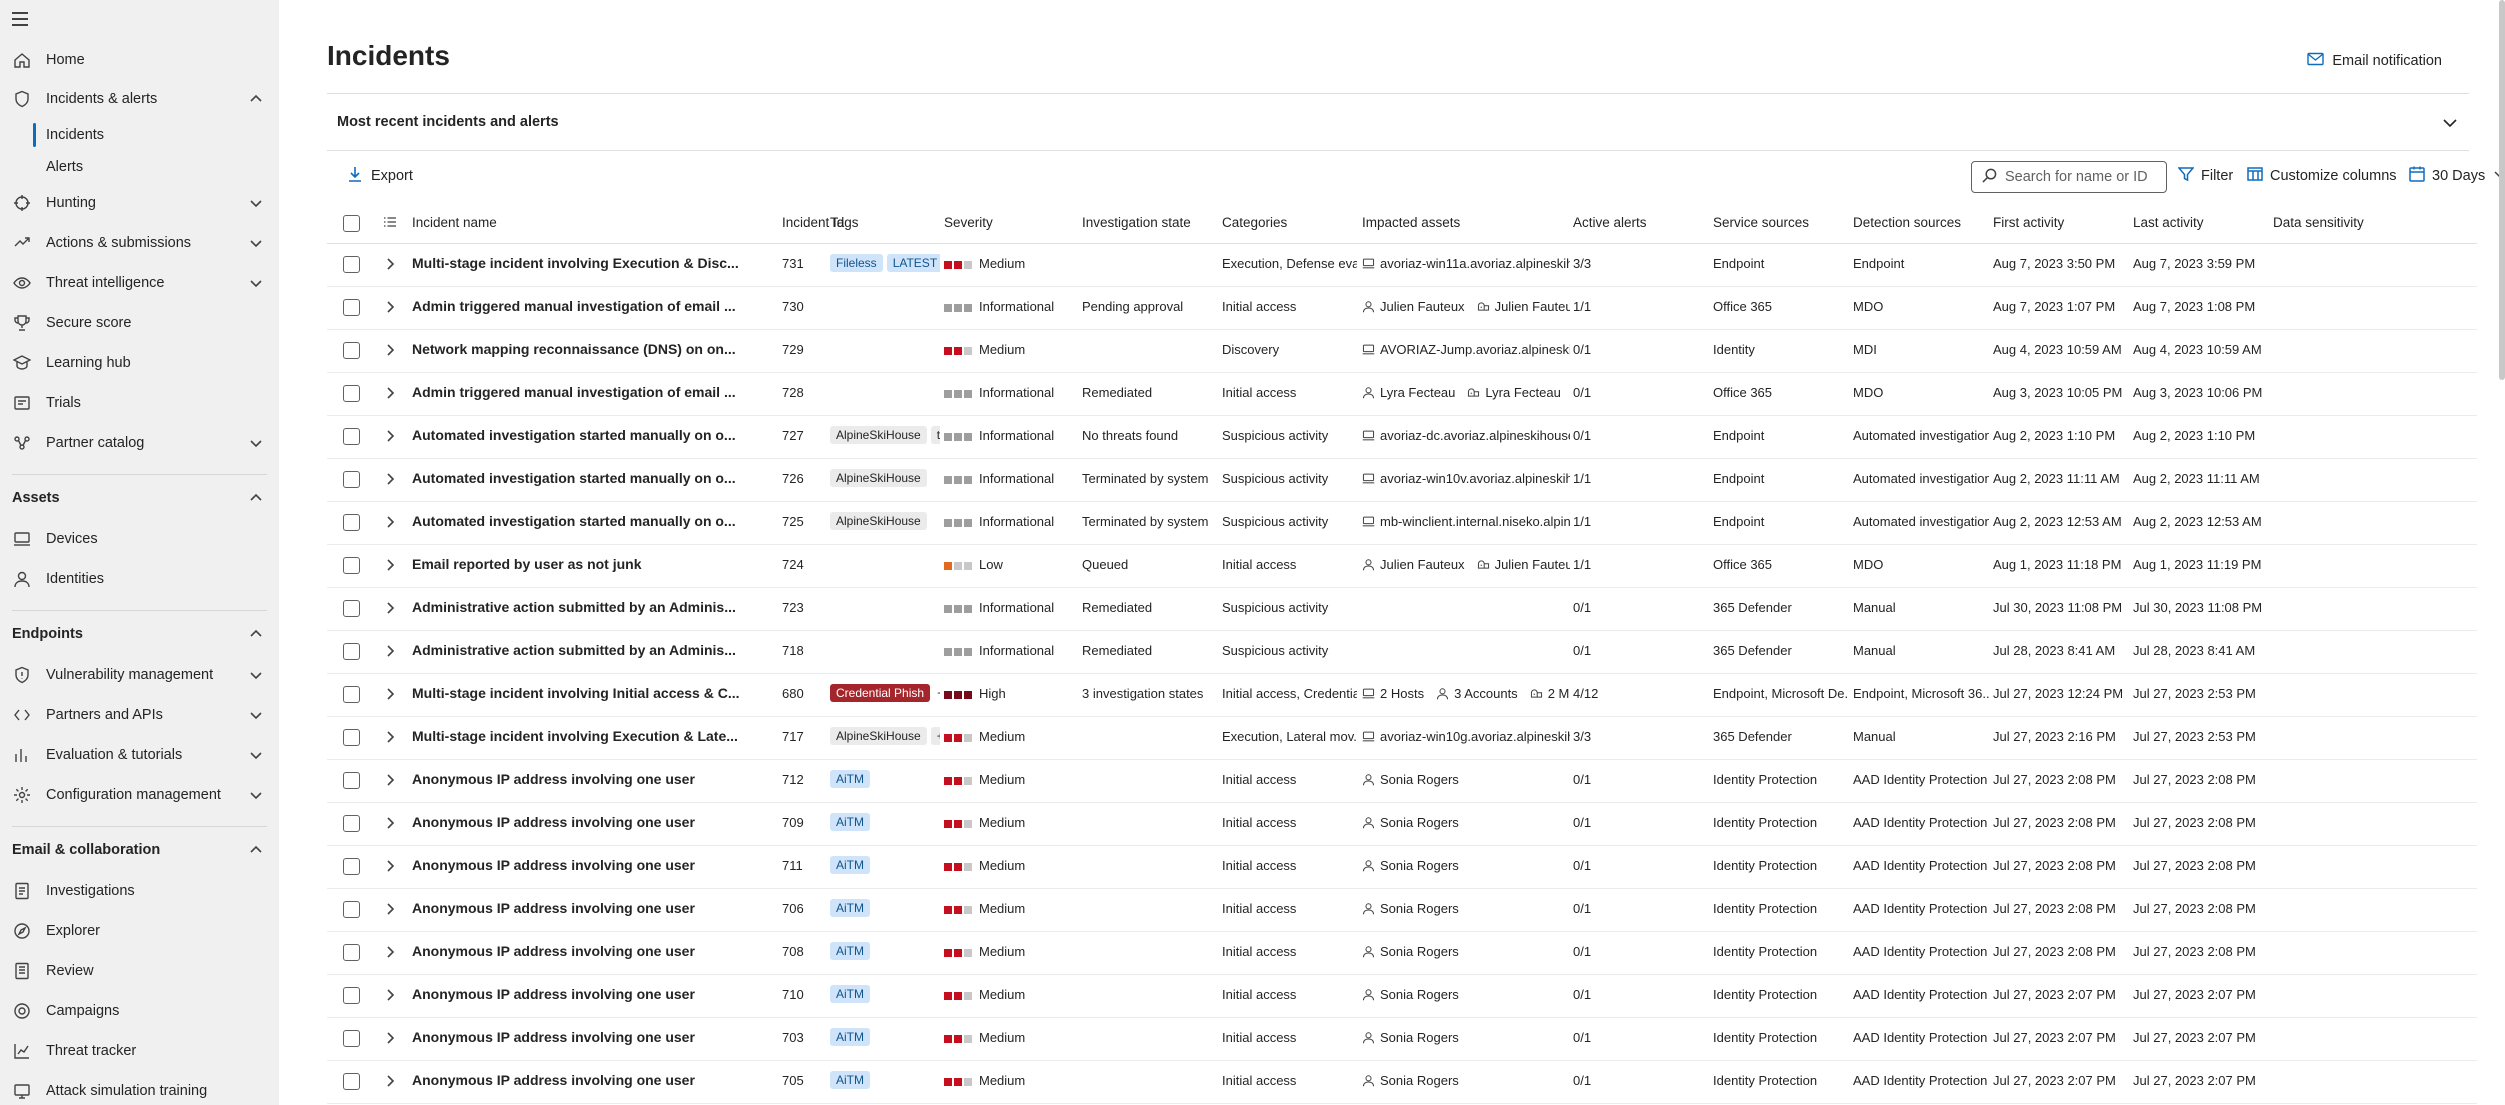  Describe the element at coordinates (139, 715) in the screenshot. I see `sidebar-item-partners-and-apis: Partners and APIs` at that location.